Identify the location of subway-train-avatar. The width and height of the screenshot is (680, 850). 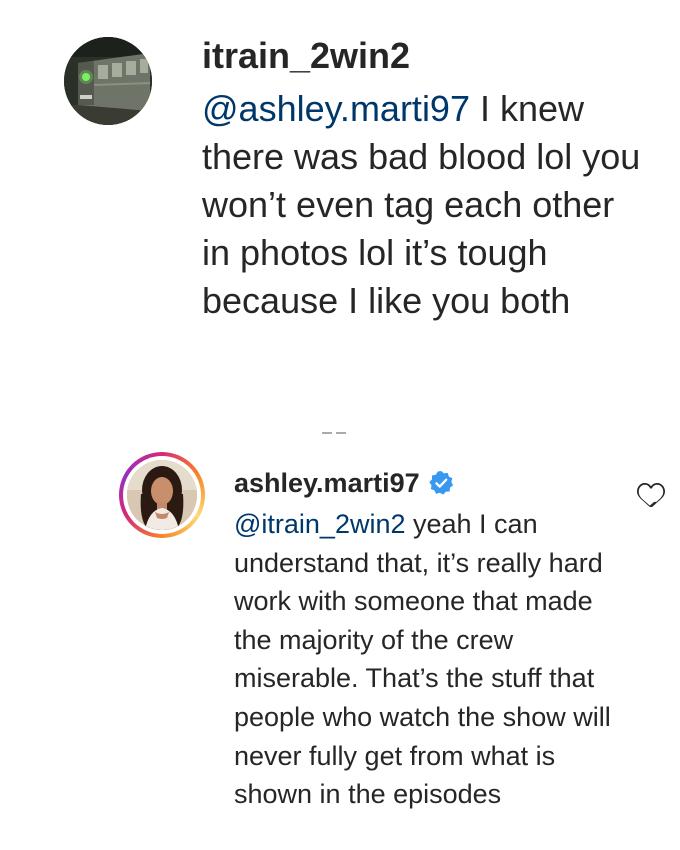
(108, 81).